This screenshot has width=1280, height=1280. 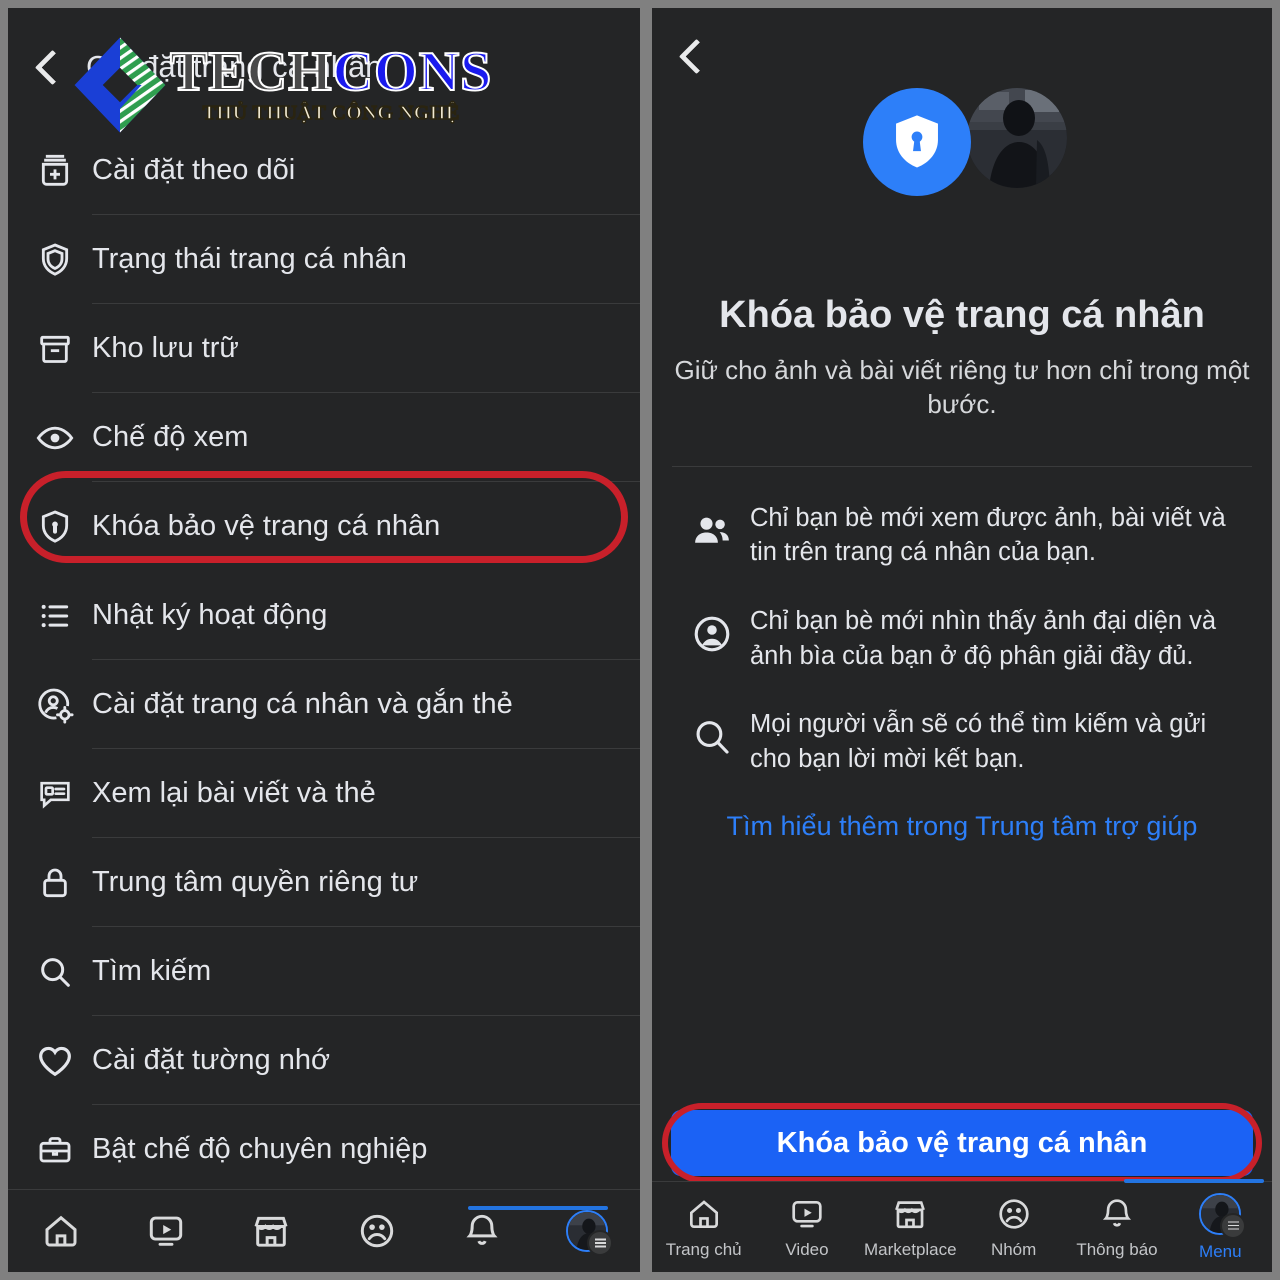 I want to click on profile-gear-icon, so click(x=55, y=705).